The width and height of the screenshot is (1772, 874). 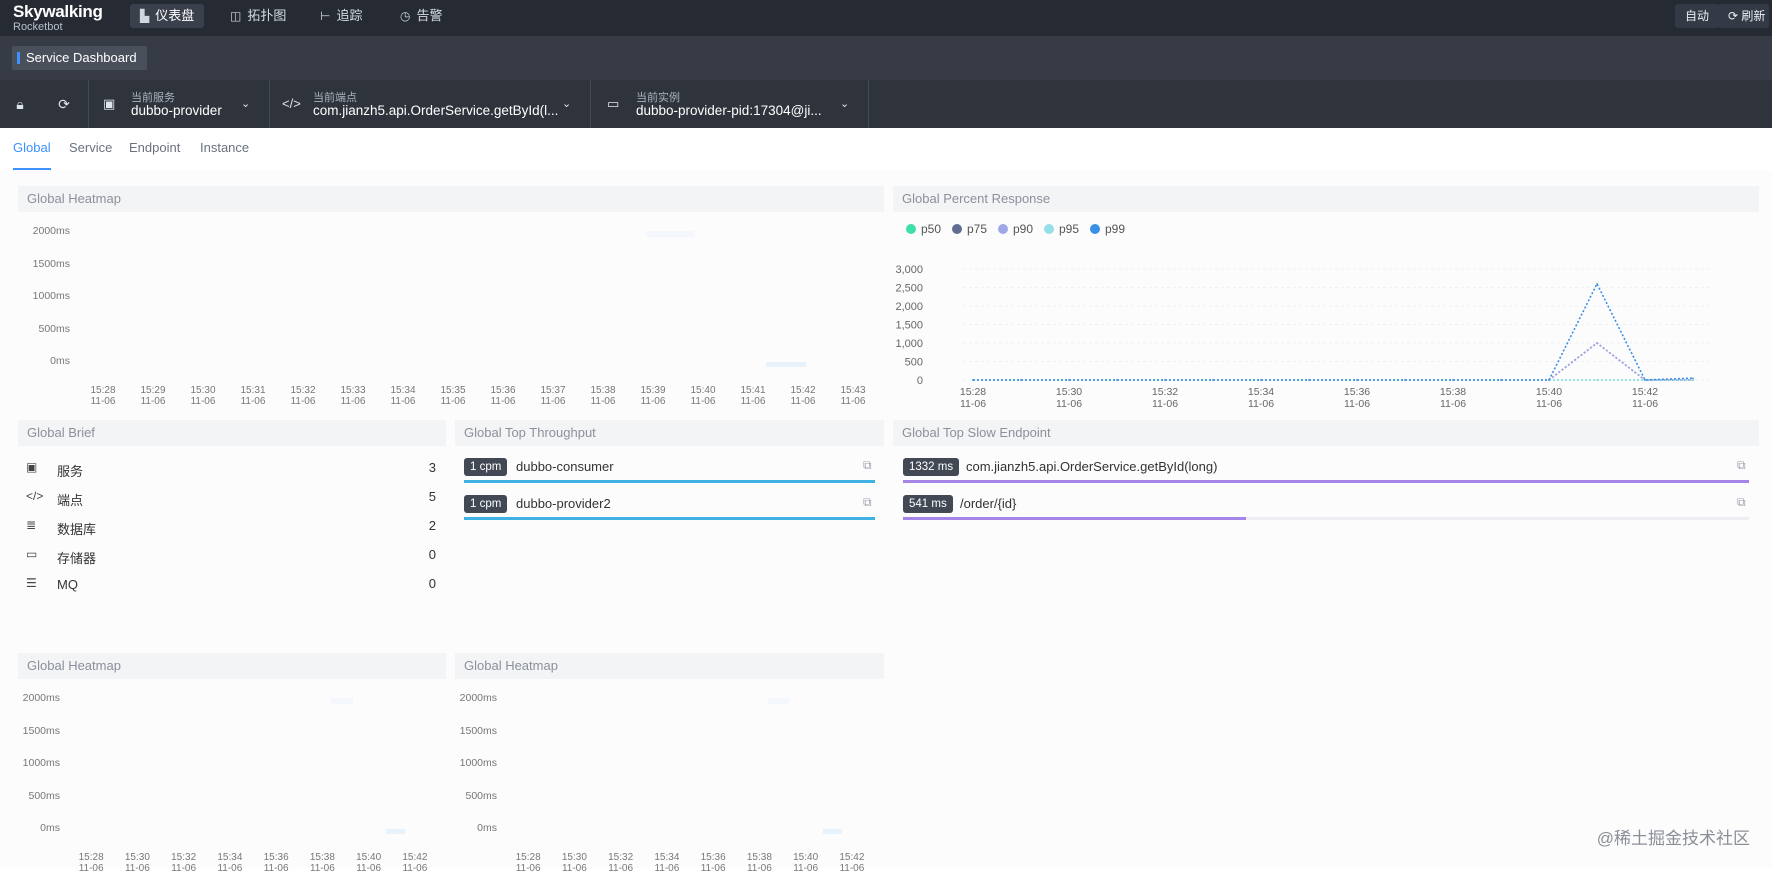 I want to click on brief-row: ▣ 服务 3, so click(x=231, y=469).